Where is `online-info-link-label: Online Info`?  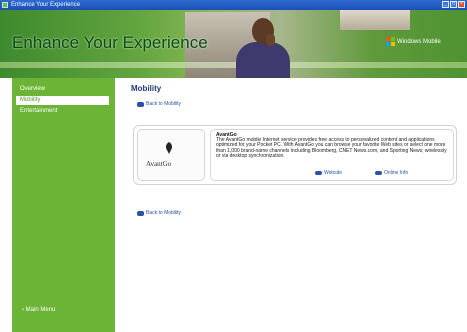
online-info-link-label: Online Info is located at coordinates (396, 173).